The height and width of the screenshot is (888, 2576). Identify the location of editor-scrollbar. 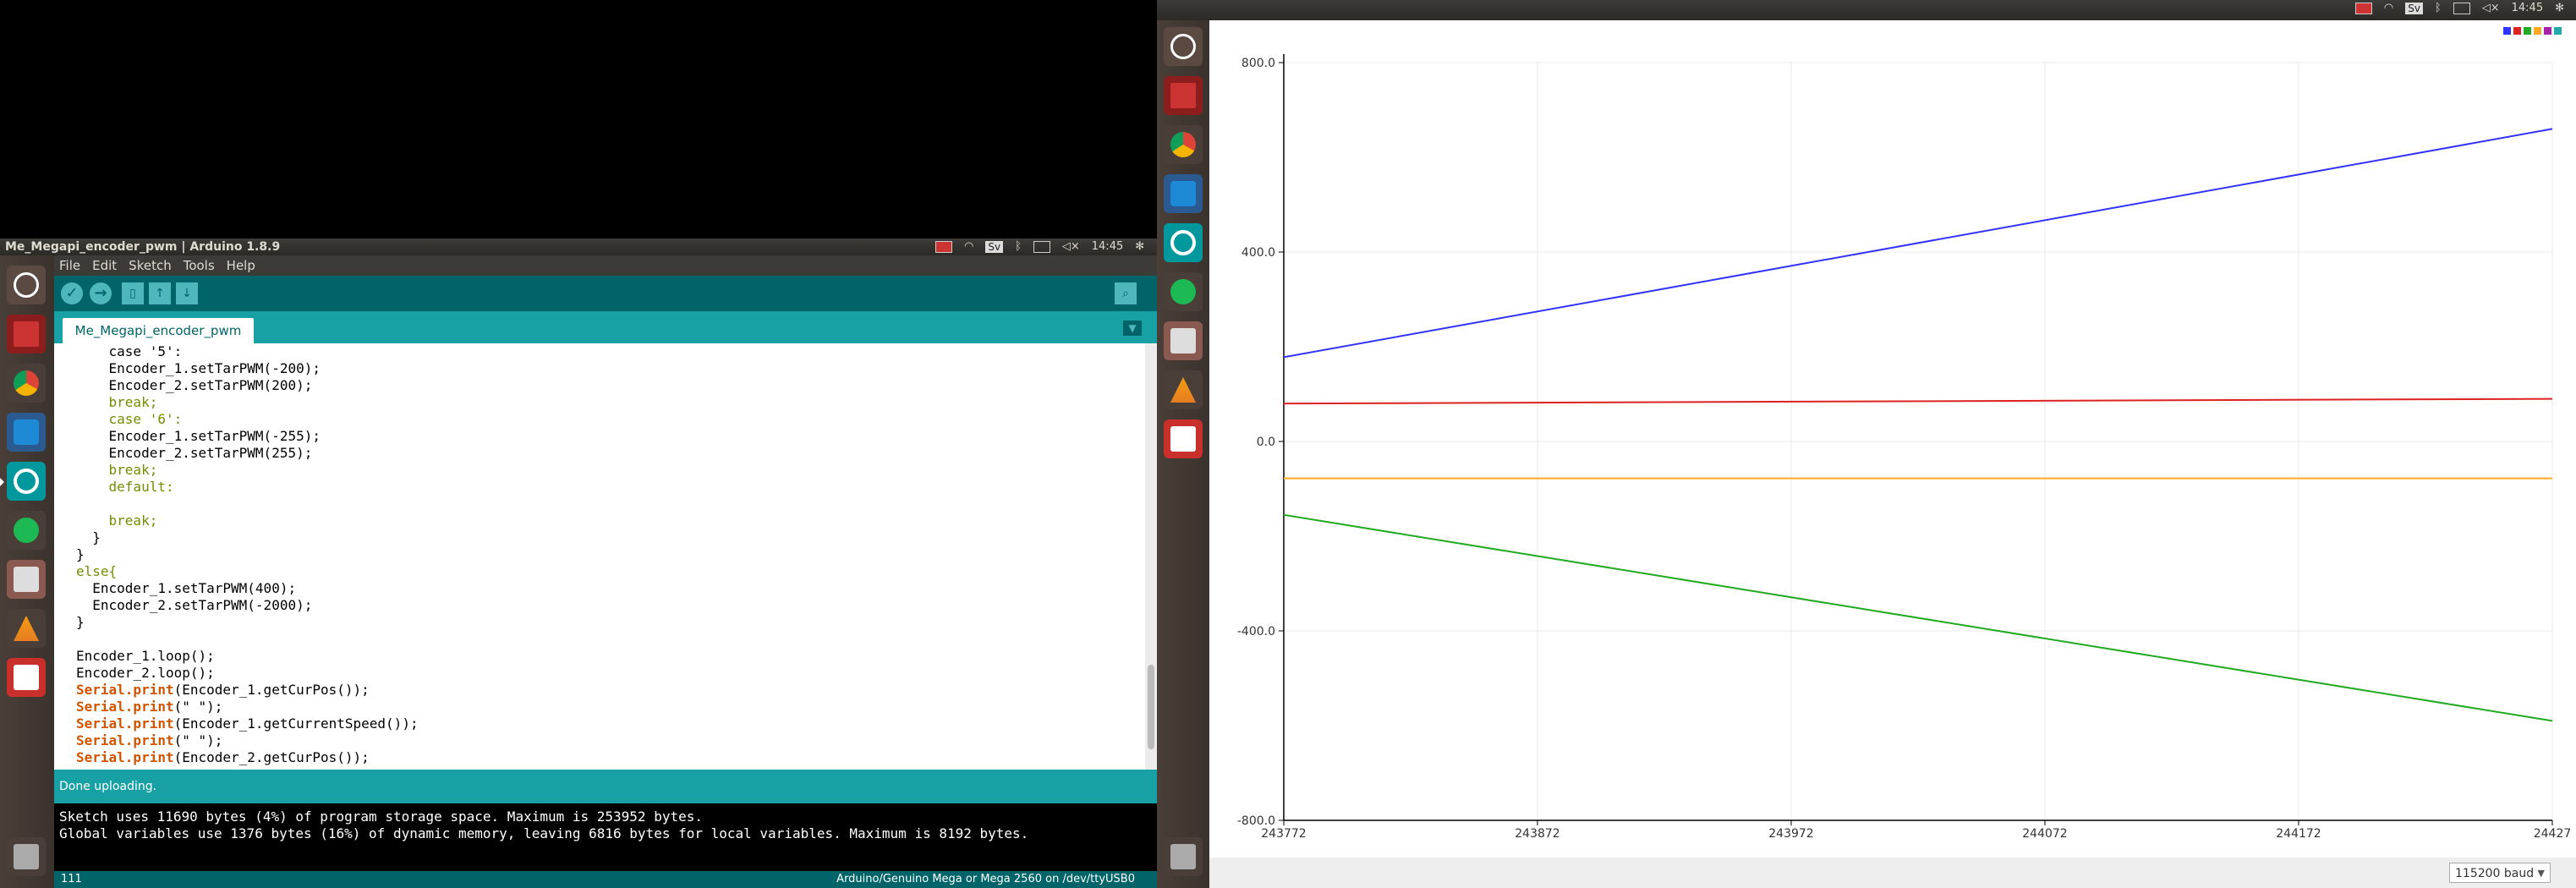
(1151, 556).